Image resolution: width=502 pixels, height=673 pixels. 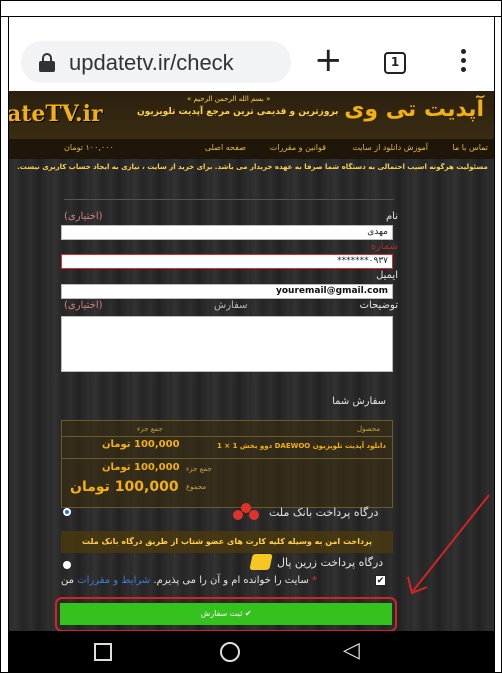 I want to click on recents-icon, so click(x=103, y=652).